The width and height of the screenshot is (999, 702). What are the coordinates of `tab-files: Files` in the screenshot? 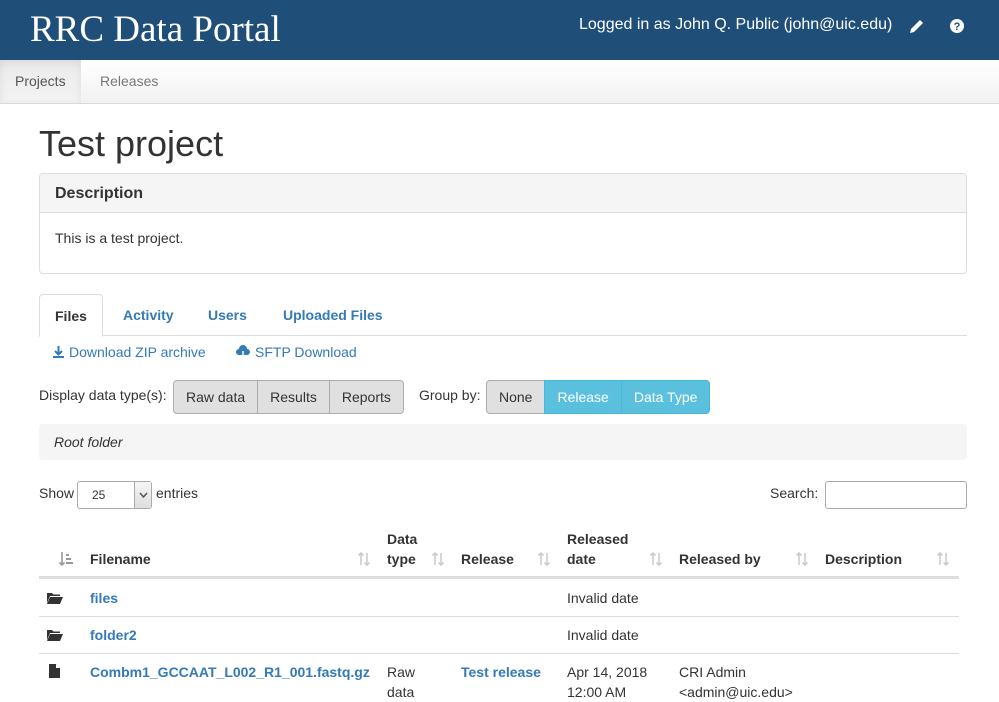 It's located at (71, 315).